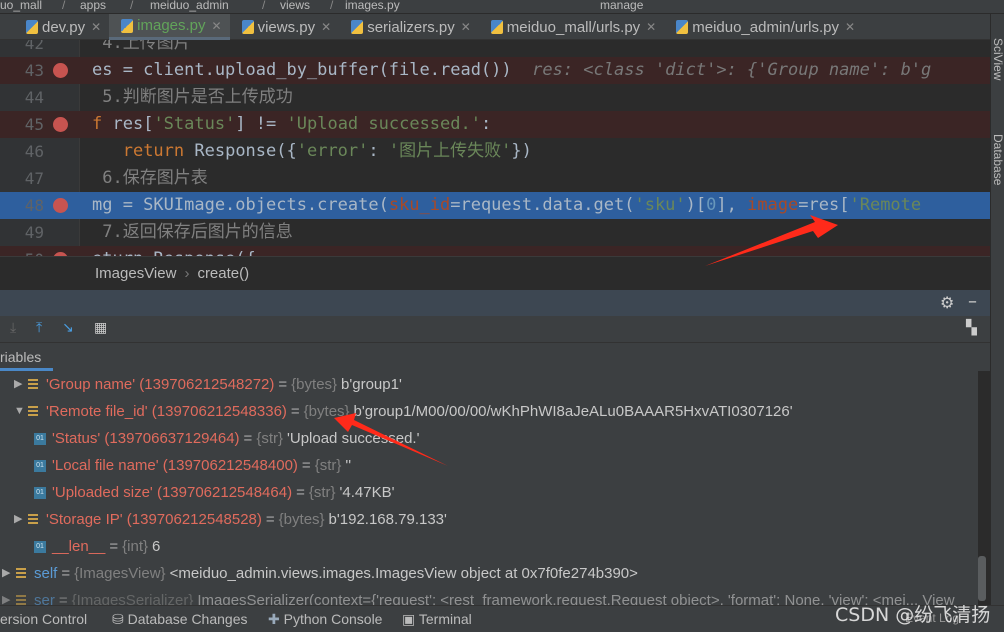  What do you see at coordinates (372, 6) in the screenshot?
I see `nav-path-4: images.py` at bounding box center [372, 6].